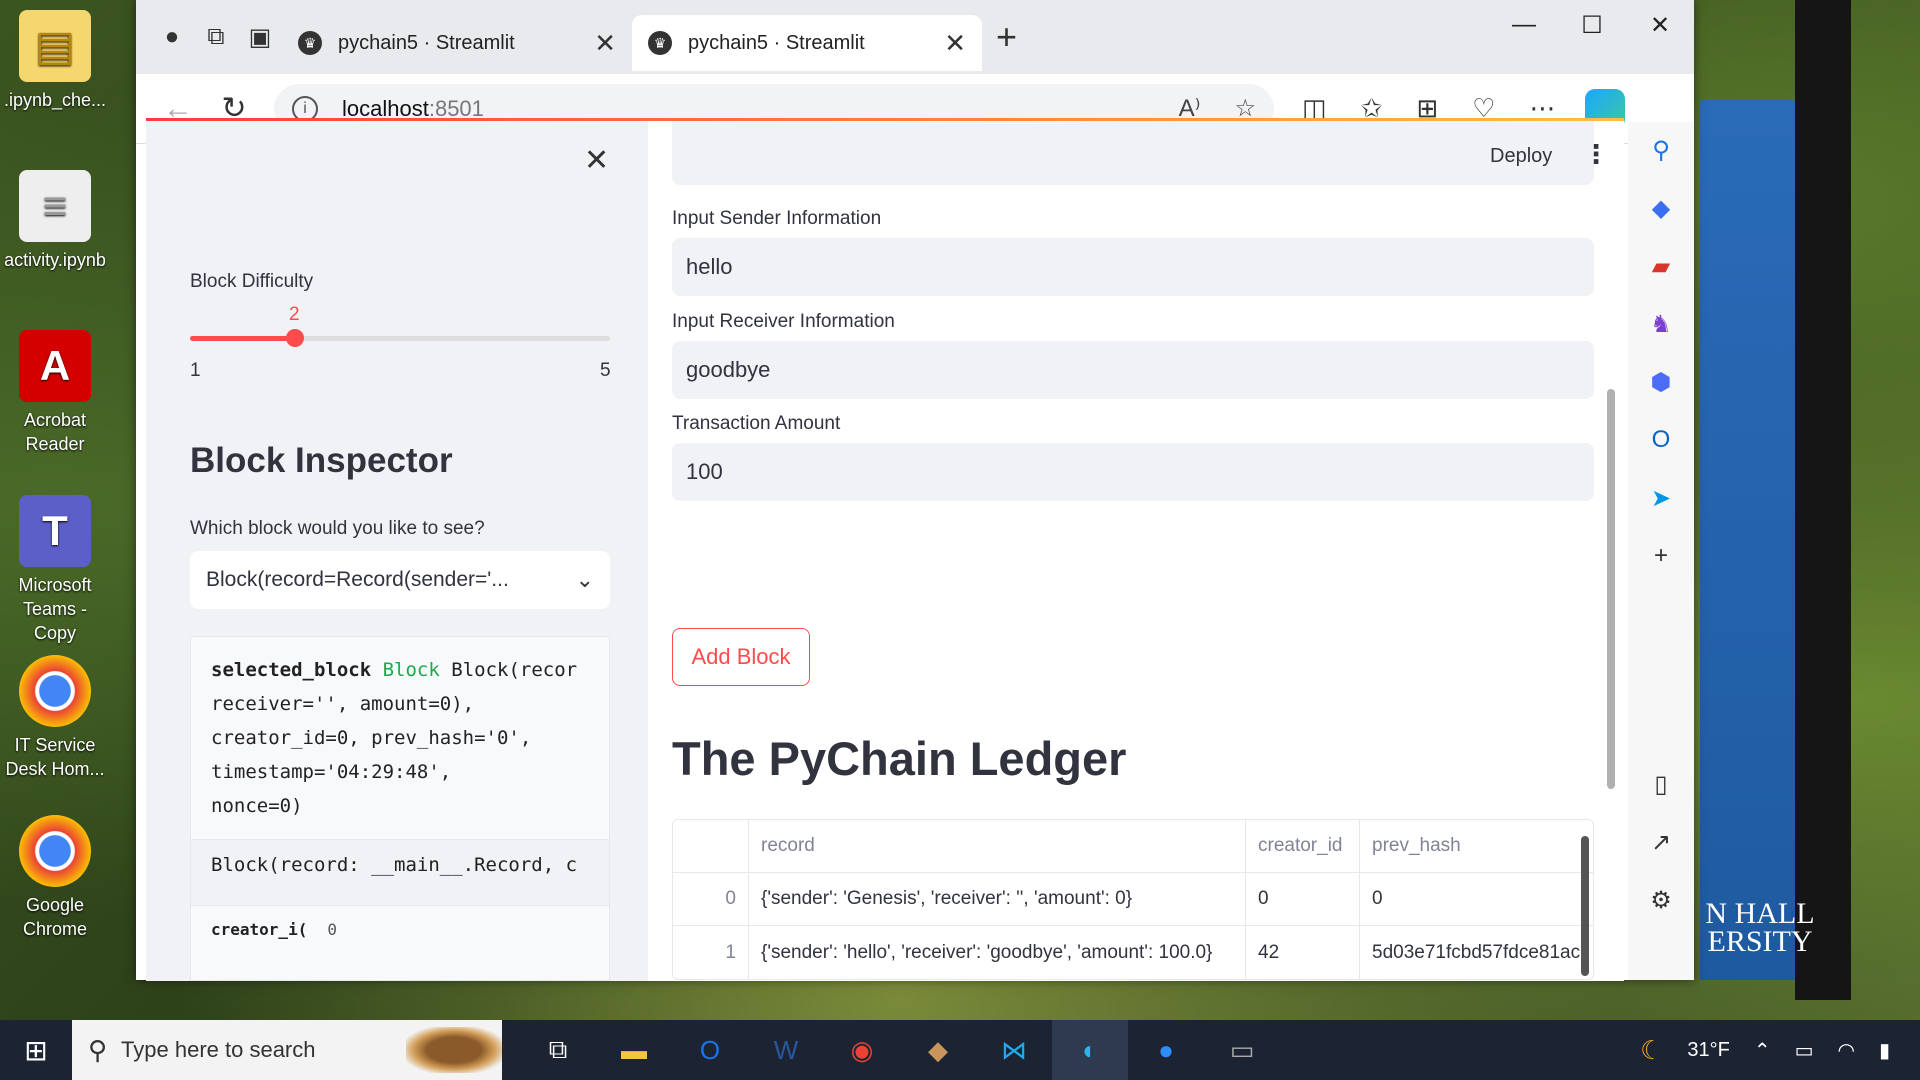  Describe the element at coordinates (1006, 37) in the screenshot. I see `new-tab-button: +` at that location.